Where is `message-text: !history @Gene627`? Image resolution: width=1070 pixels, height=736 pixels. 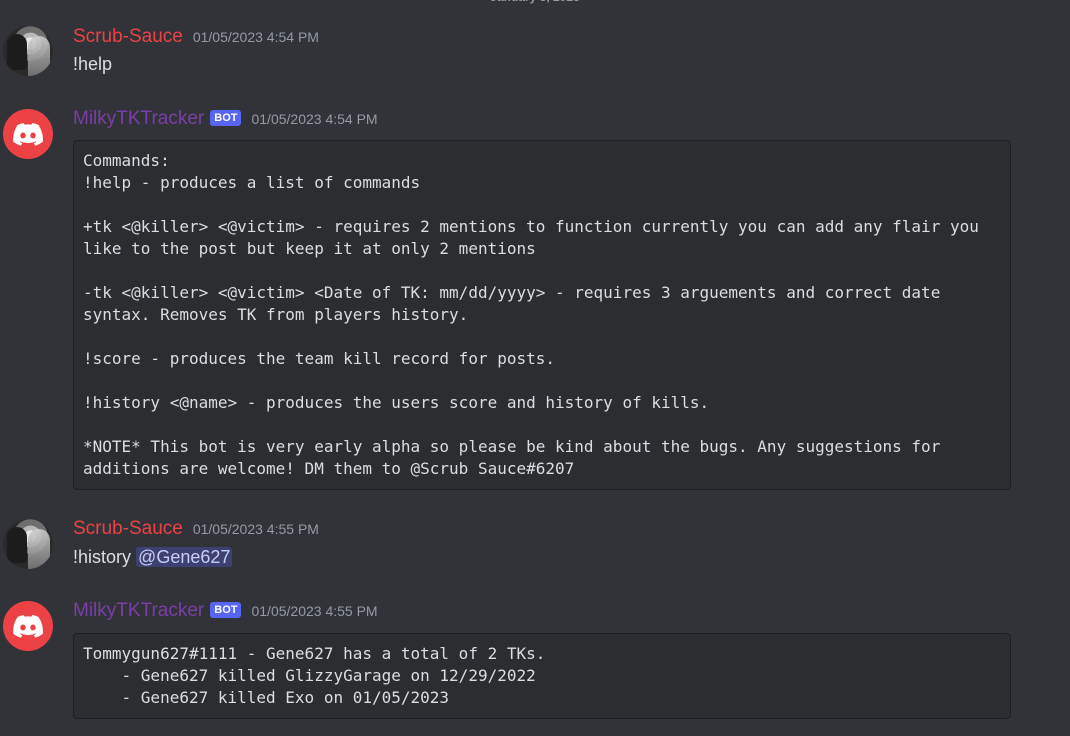
message-text: !history @Gene627 is located at coordinates (153, 557).